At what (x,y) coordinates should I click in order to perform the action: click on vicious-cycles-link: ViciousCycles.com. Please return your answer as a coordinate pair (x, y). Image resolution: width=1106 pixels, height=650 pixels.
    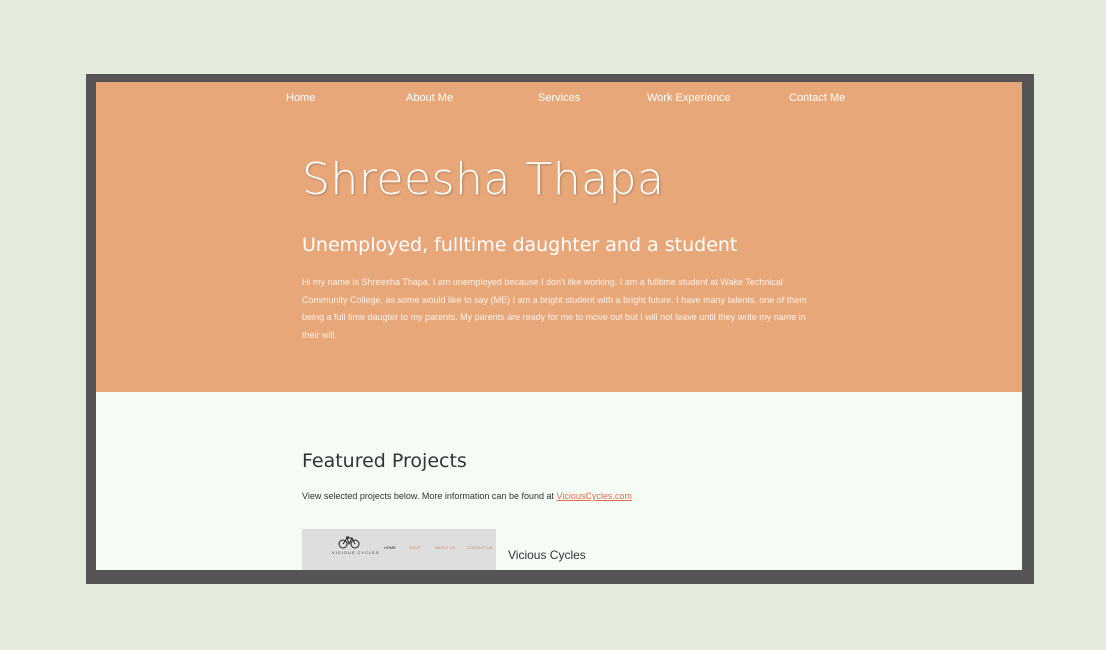
    Looking at the image, I should click on (593, 496).